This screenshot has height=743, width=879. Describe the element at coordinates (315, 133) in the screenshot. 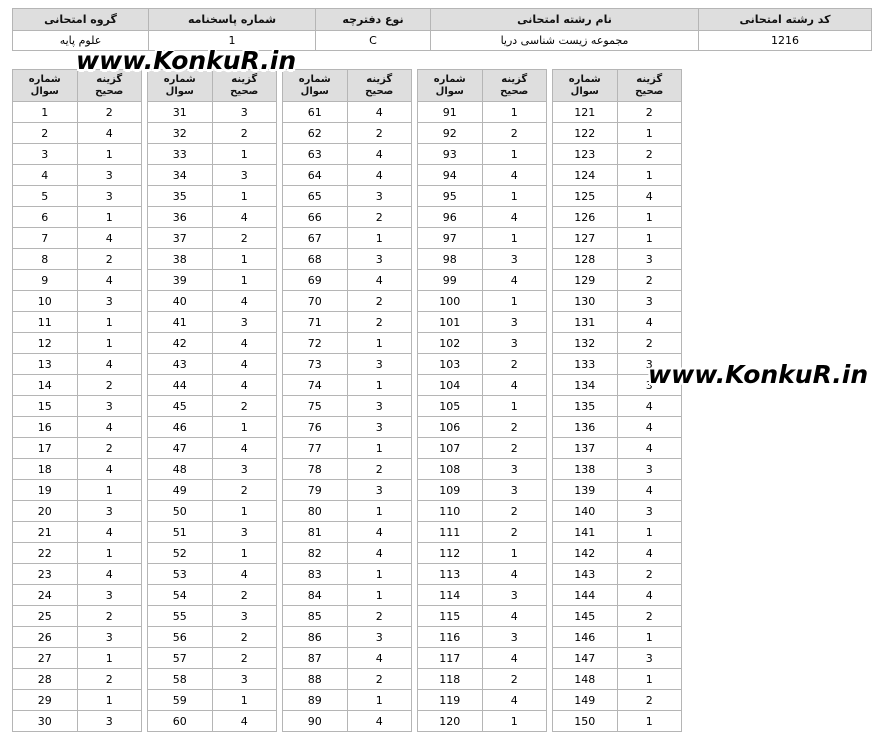

I see `question-number: 62` at that location.